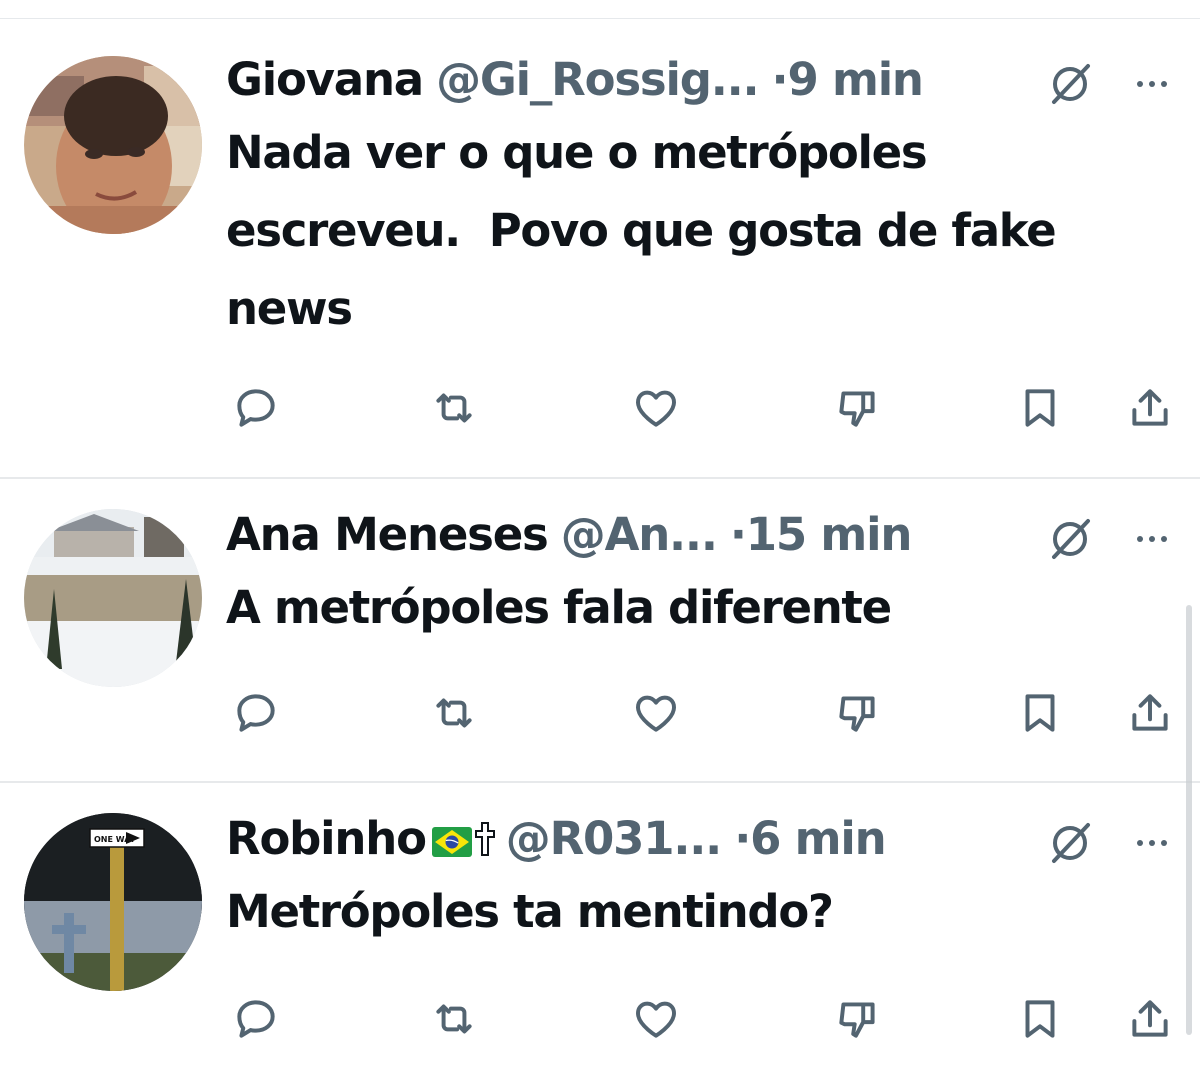 This screenshot has height=1077, width=1200. Describe the element at coordinates (325, 79) in the screenshot. I see `display-name: Giovana` at that location.